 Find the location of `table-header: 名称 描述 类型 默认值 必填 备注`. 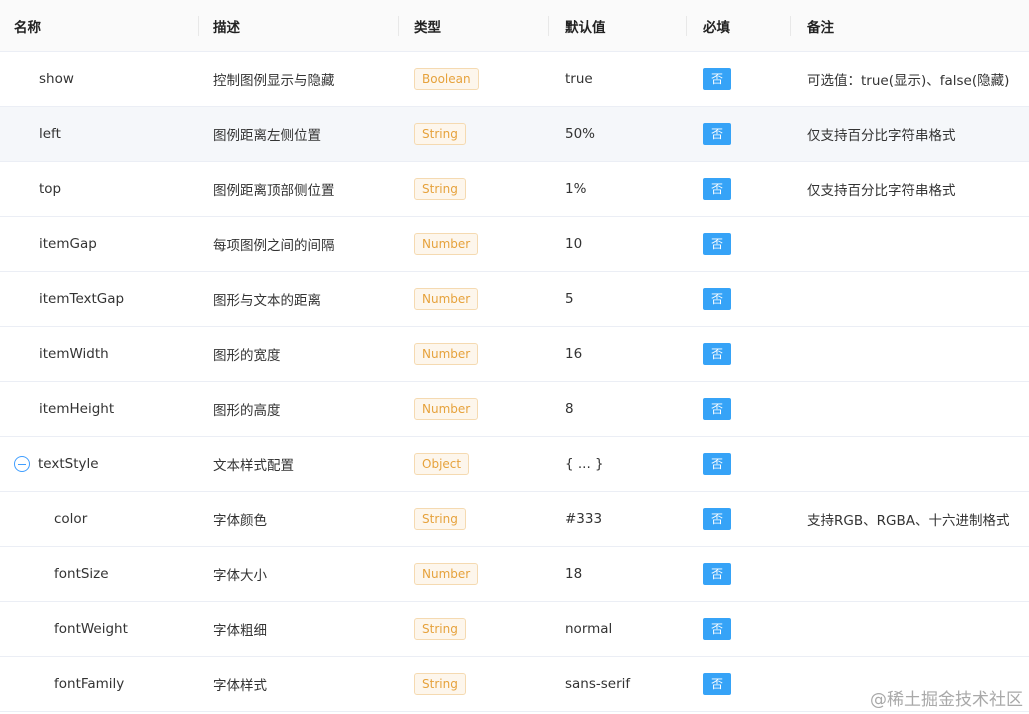

table-header: 名称 描述 类型 默认值 必填 备注 is located at coordinates (514, 26).